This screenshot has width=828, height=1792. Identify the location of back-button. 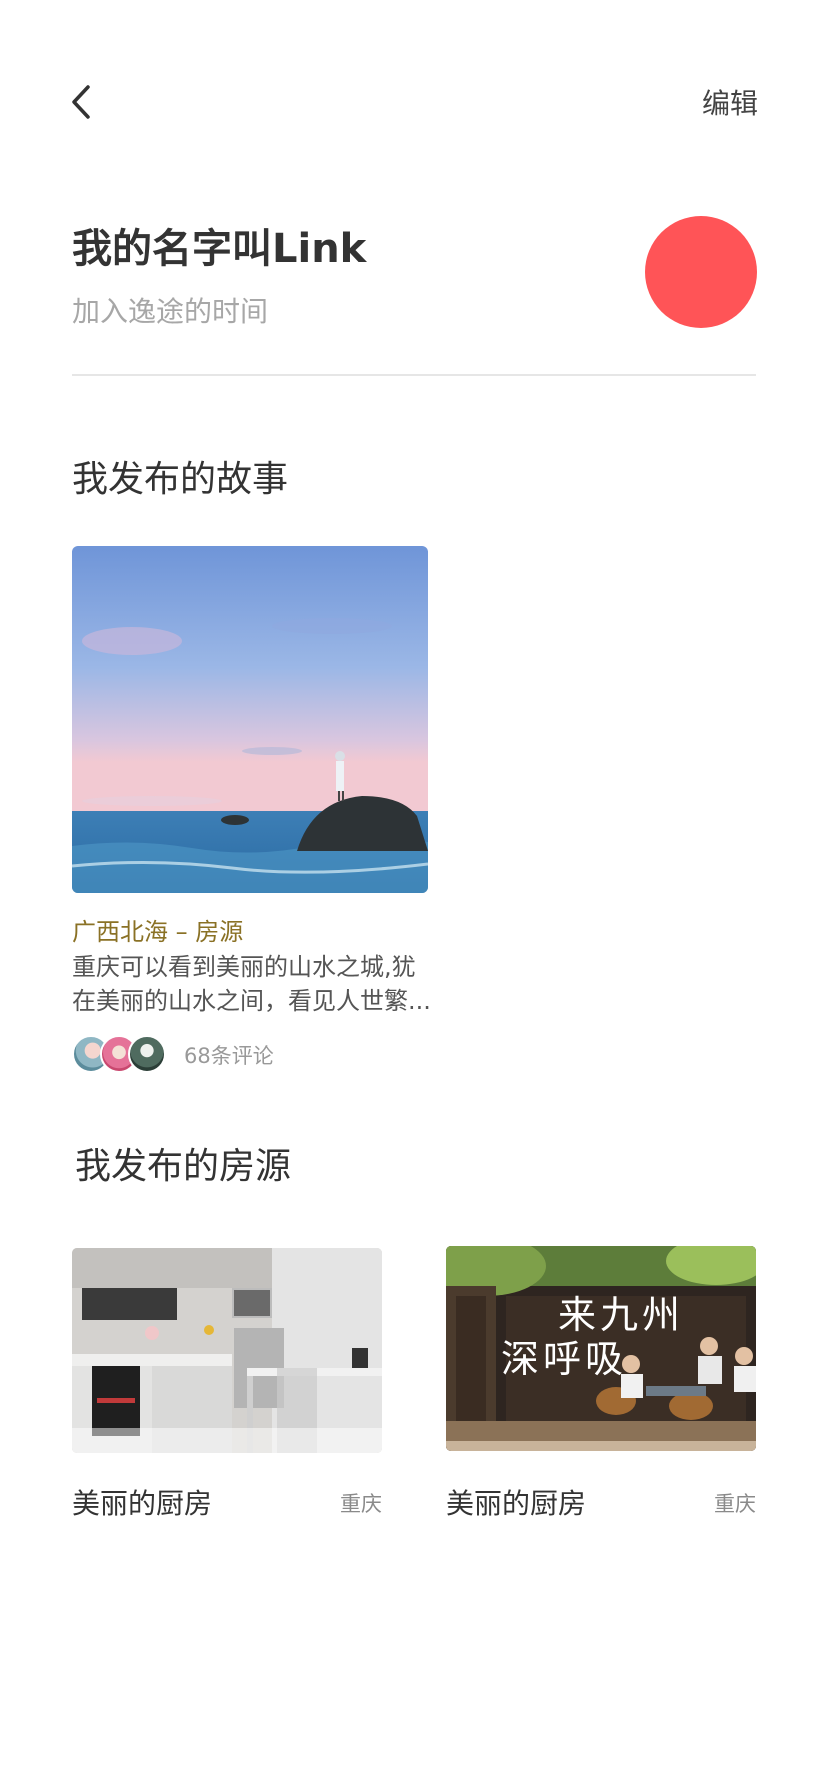
(82, 104).